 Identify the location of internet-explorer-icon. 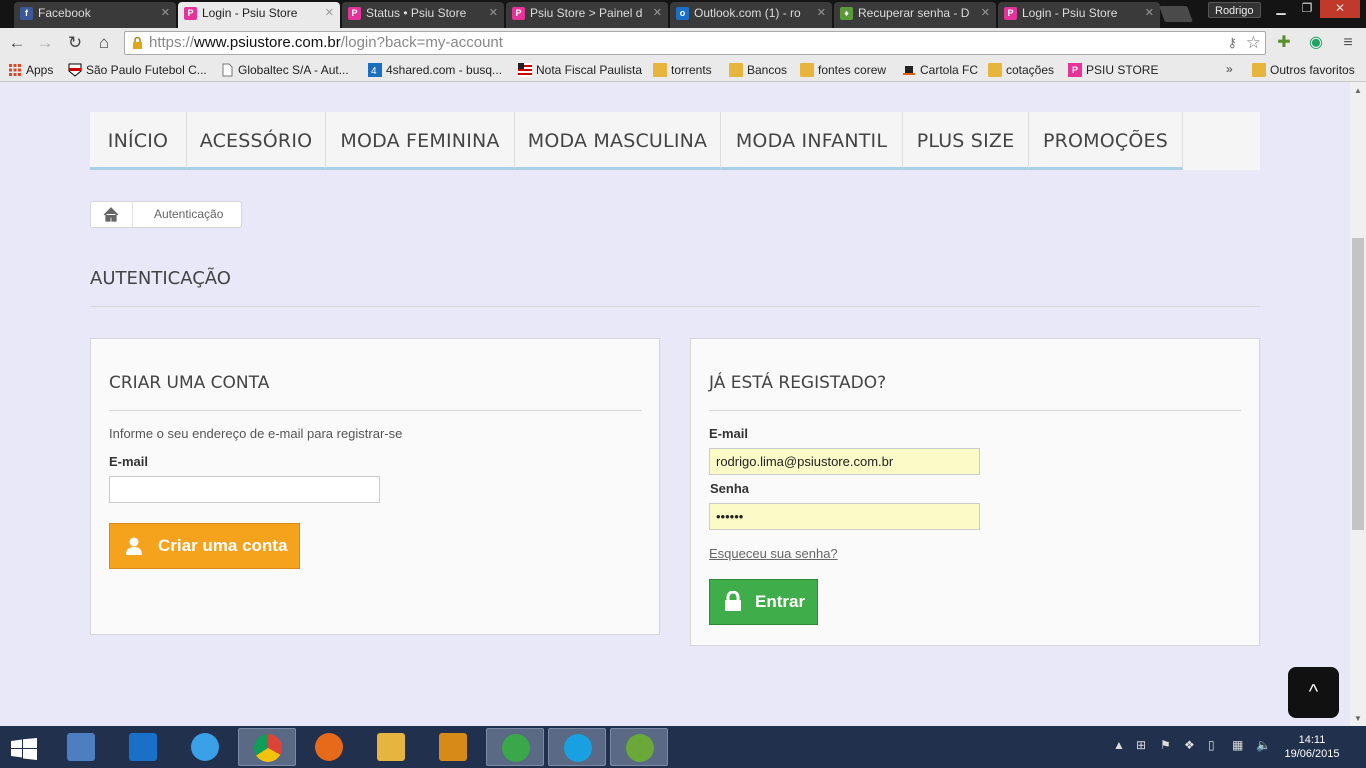
(205, 747).